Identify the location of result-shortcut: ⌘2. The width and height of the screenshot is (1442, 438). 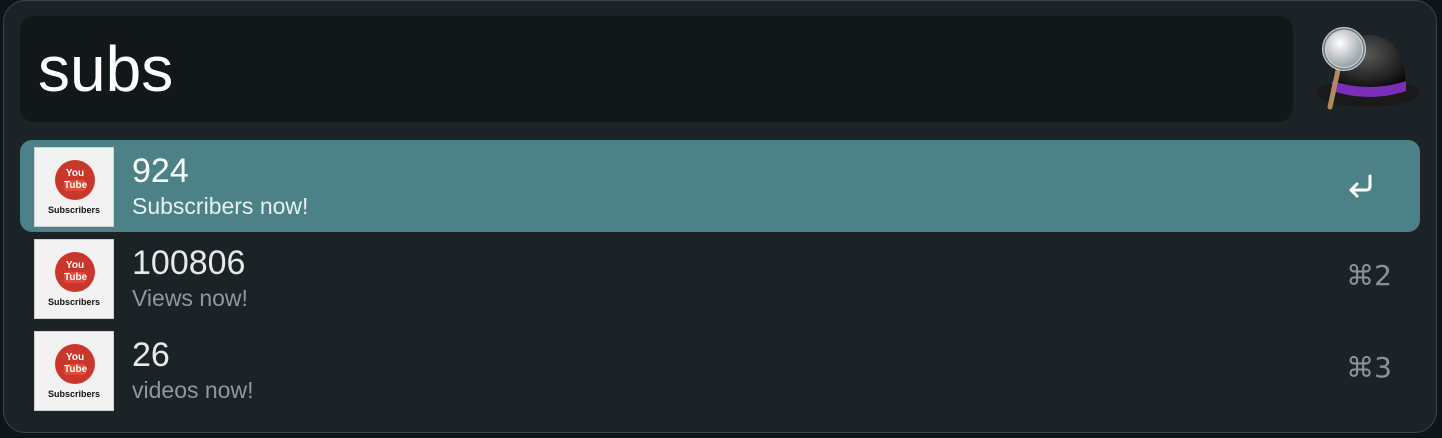
(1369, 275).